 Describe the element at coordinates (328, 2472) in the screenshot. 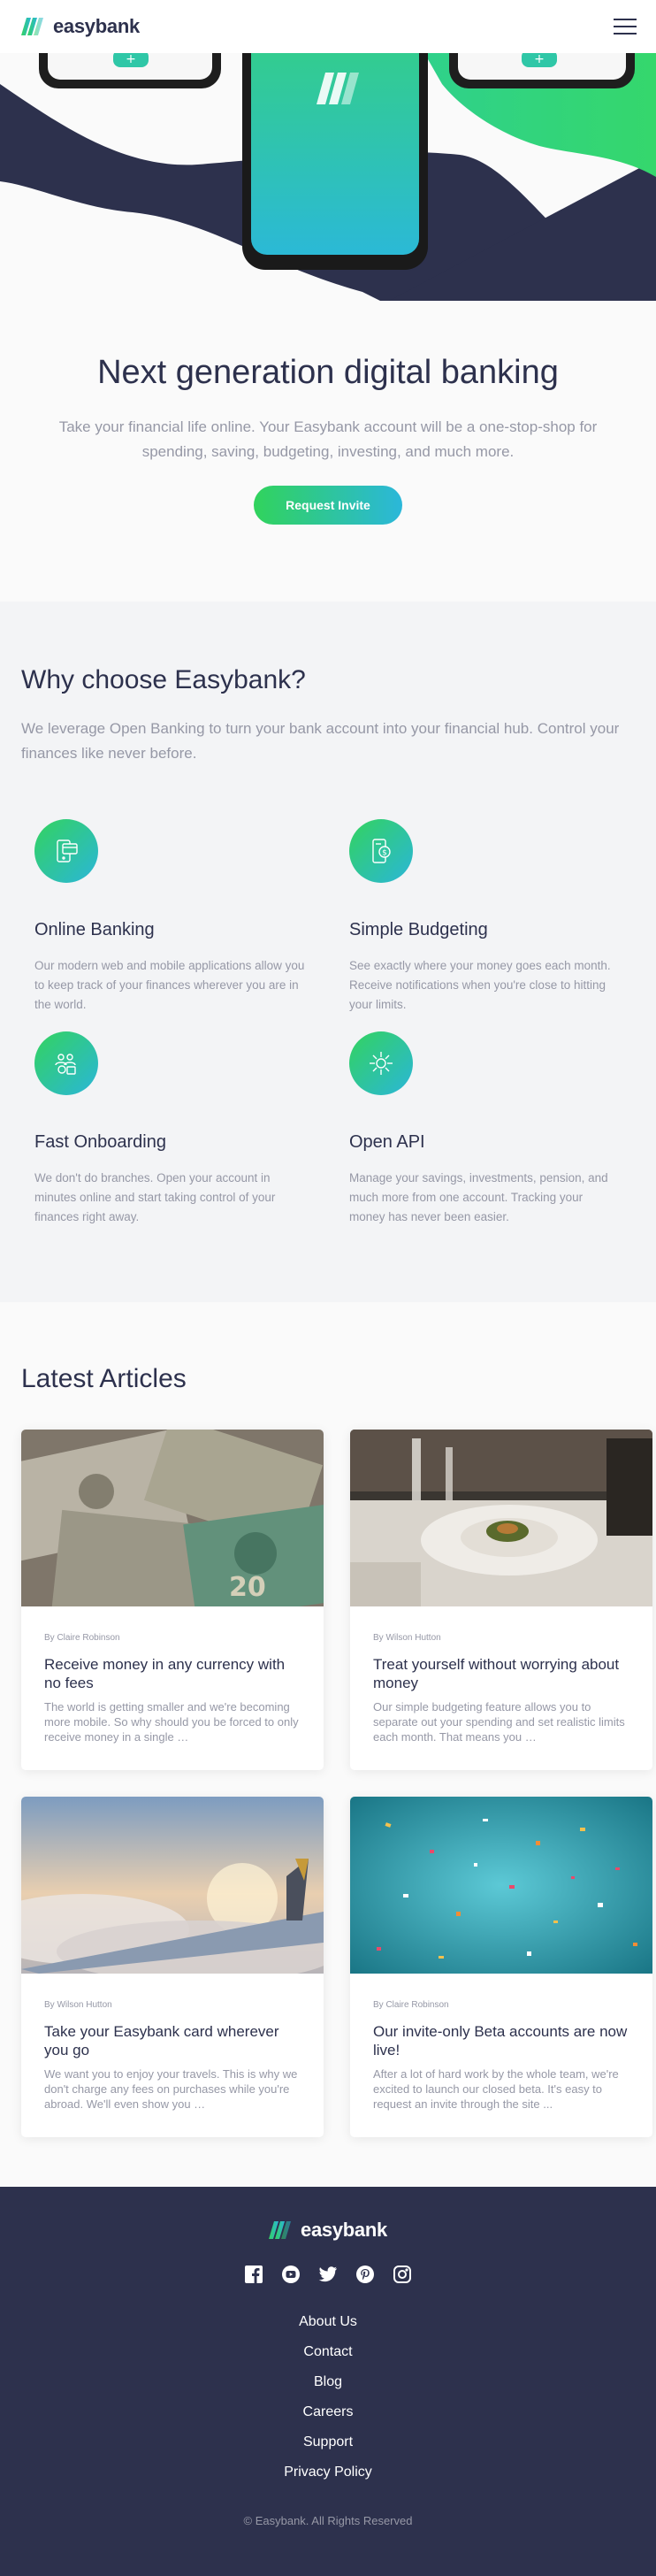

I see `footer-link-privacy-policy: Privacy Policy` at that location.